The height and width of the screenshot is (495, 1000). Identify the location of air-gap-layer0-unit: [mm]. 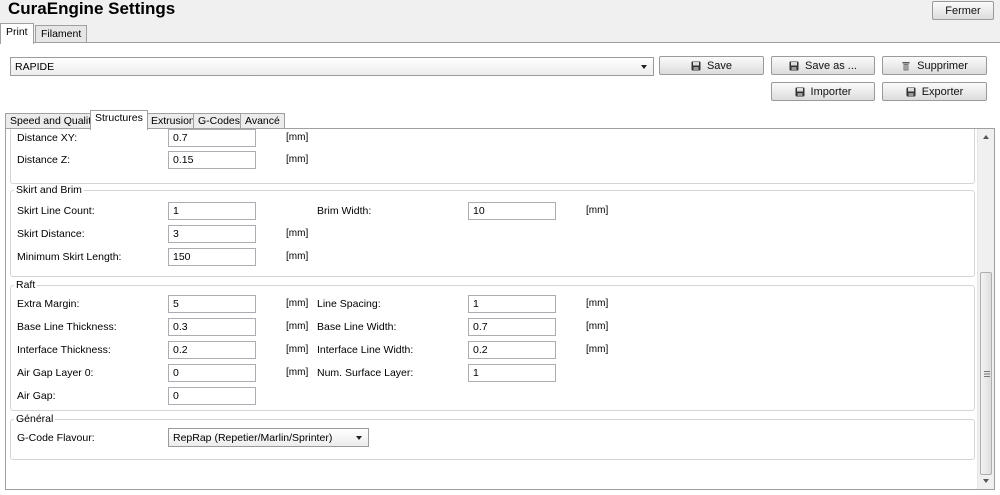
(297, 372).